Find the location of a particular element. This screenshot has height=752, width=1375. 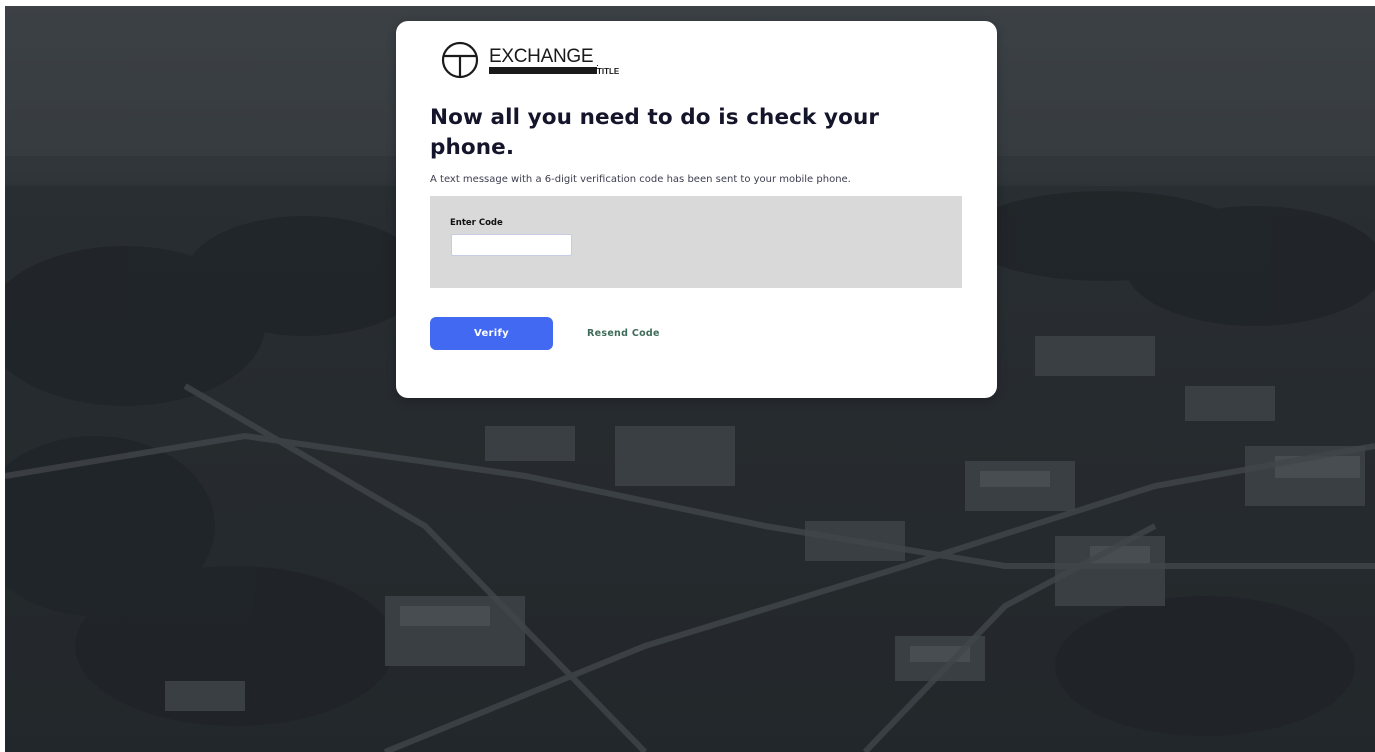

code-entry-panel: Enter Code is located at coordinates (696, 242).